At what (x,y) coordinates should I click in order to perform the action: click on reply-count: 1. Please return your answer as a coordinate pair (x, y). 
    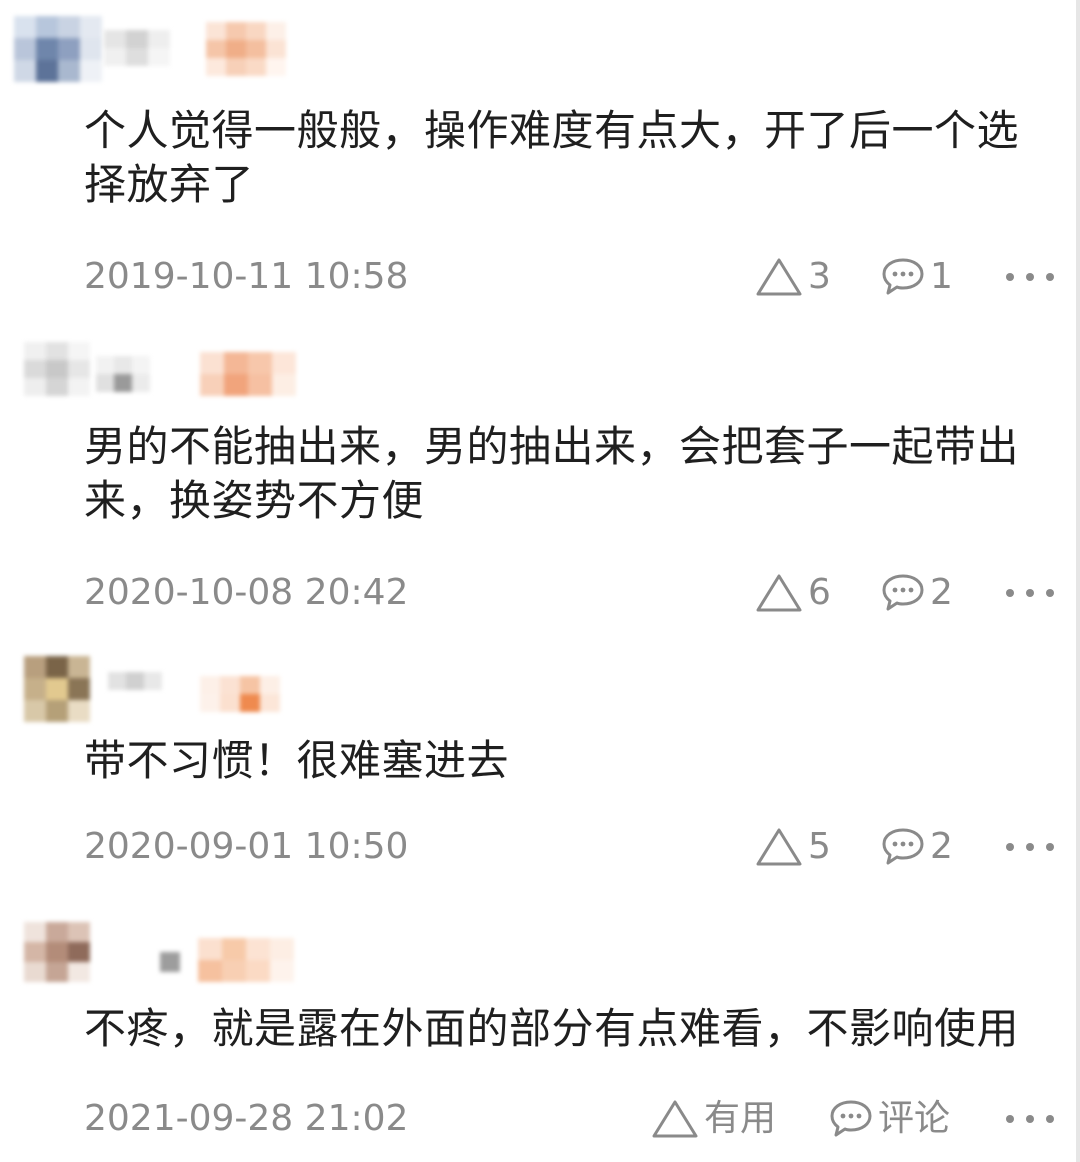
    Looking at the image, I should click on (941, 276).